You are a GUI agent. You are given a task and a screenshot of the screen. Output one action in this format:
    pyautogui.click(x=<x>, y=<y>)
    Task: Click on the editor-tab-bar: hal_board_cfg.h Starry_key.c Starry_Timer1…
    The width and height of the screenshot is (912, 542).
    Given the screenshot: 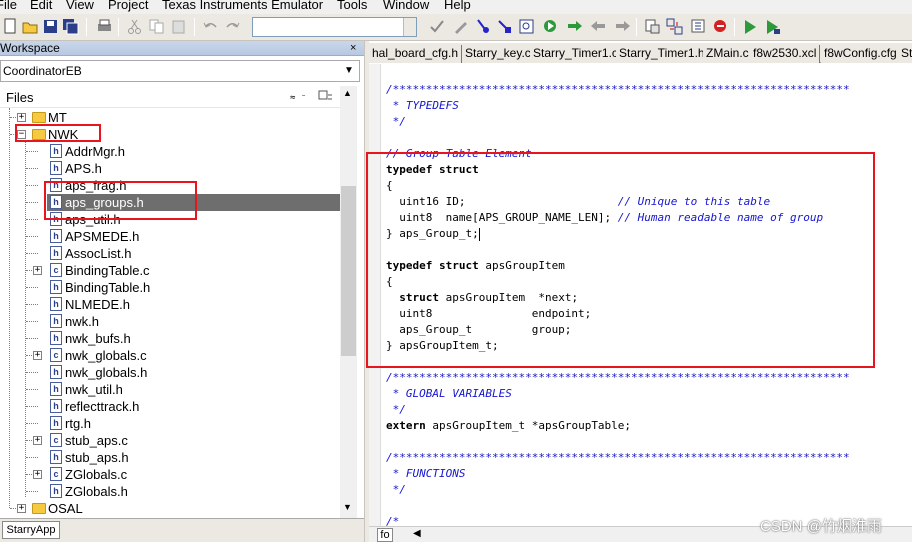 What is the action you would take?
    pyautogui.click(x=640, y=53)
    